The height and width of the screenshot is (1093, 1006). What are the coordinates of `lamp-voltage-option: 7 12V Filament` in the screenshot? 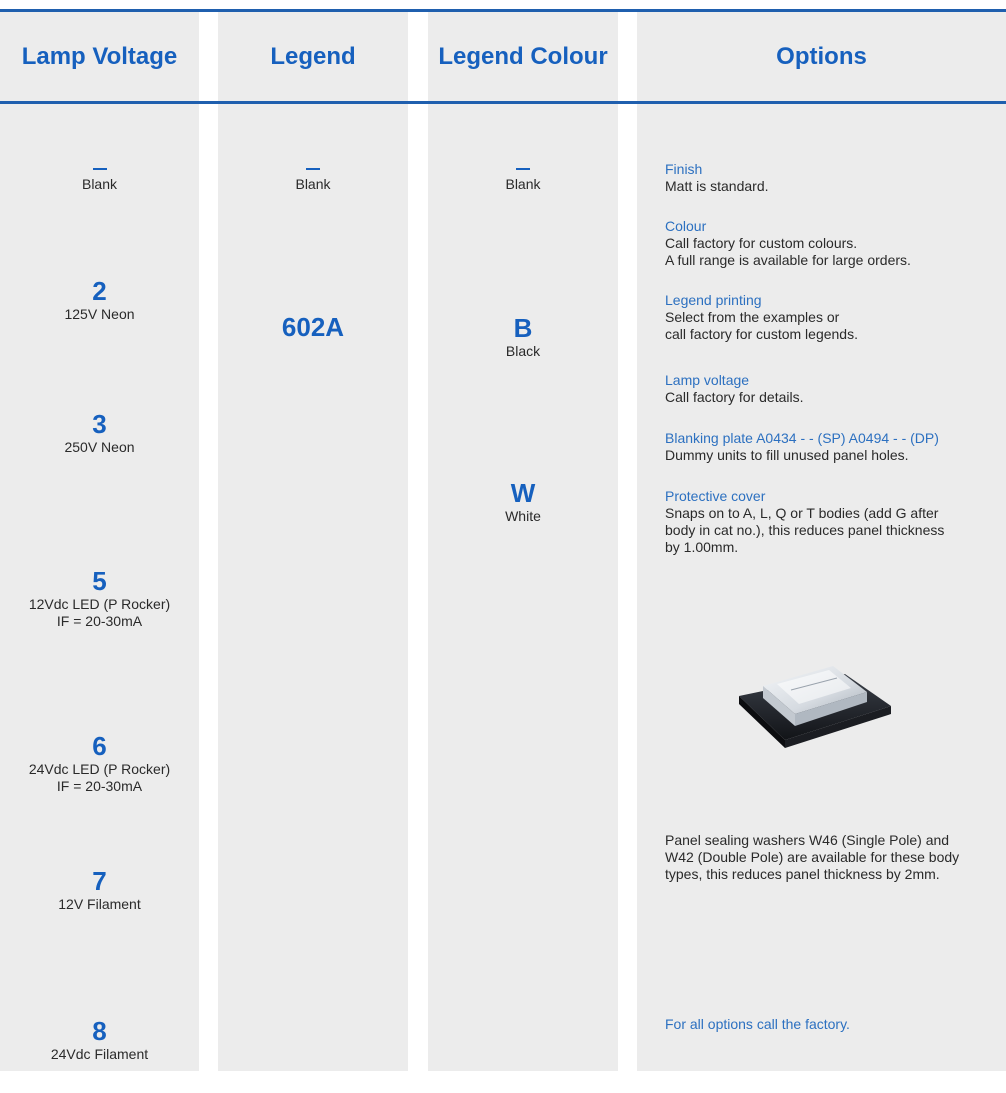 It's located at (99, 889).